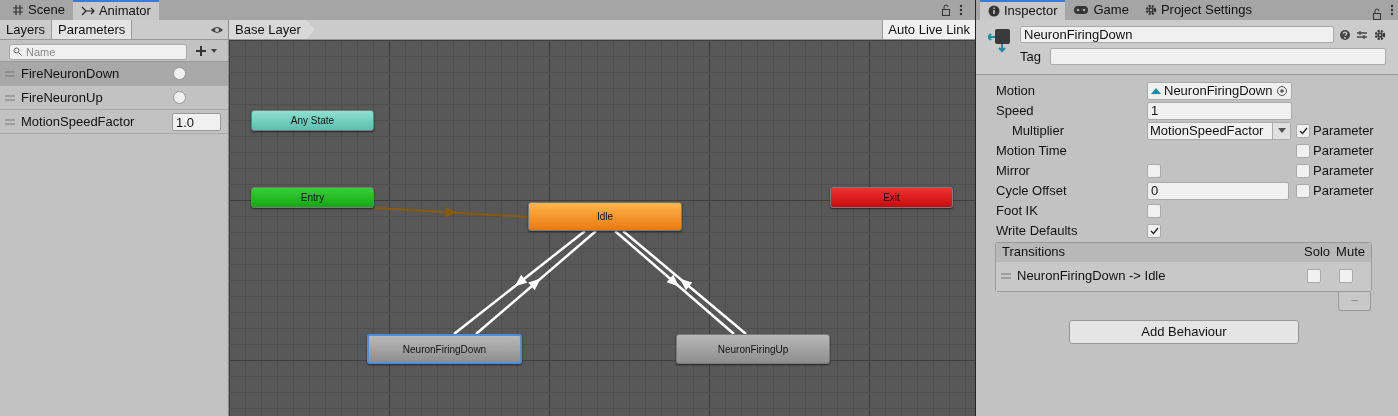 The width and height of the screenshot is (1398, 416). What do you see at coordinates (1156, 90) in the screenshot?
I see `mountain-icon` at bounding box center [1156, 90].